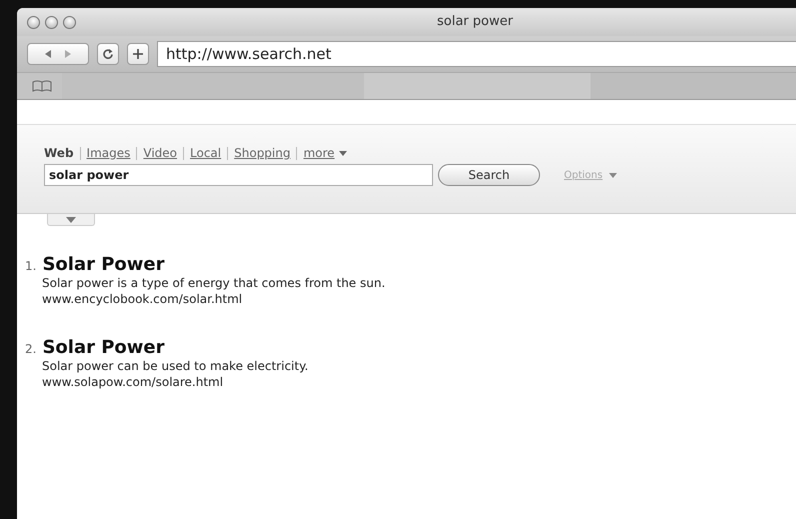 The height and width of the screenshot is (519, 796). I want to click on search-tab: more, so click(319, 153).